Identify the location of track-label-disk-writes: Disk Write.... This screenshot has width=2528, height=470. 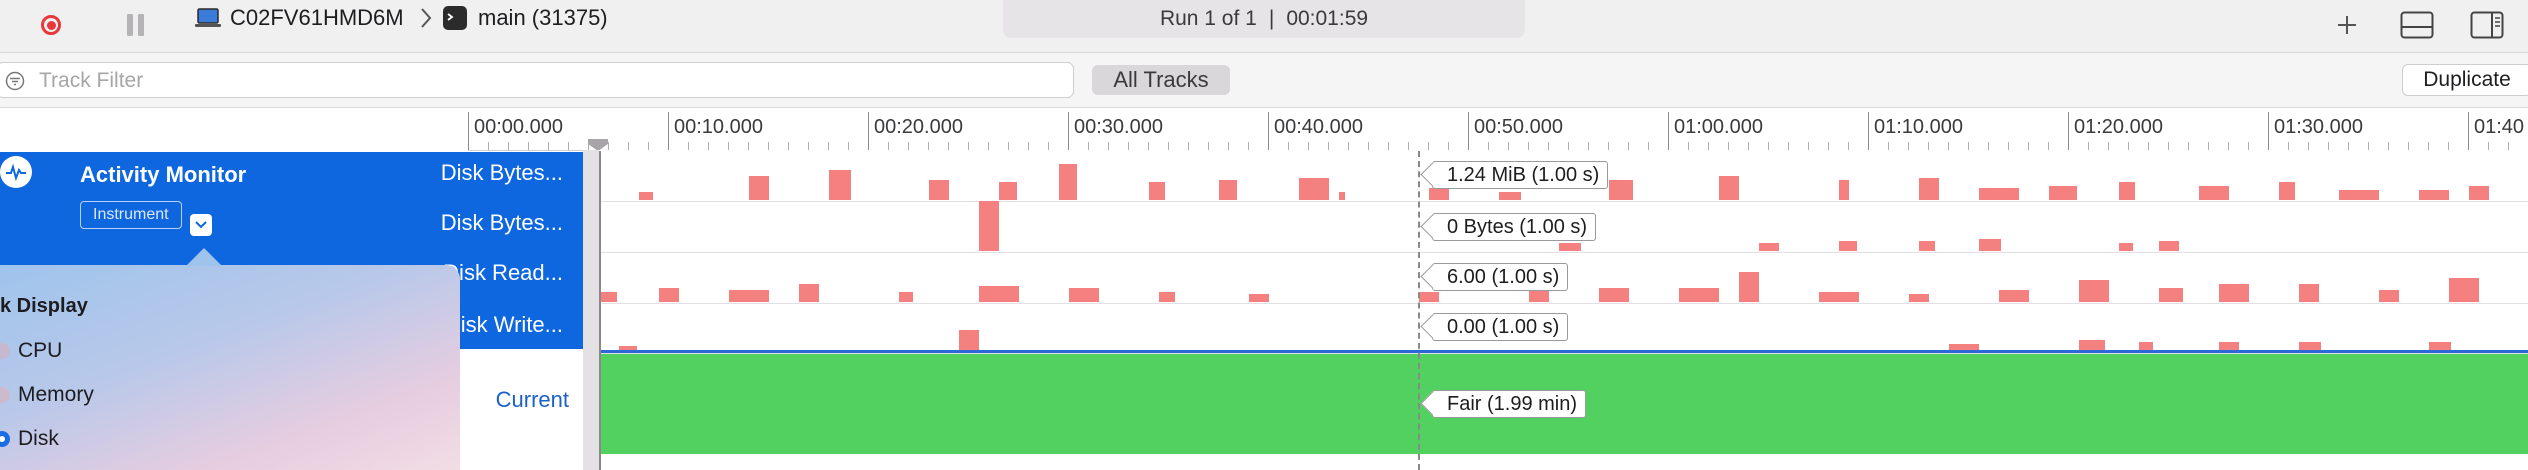
(504, 325).